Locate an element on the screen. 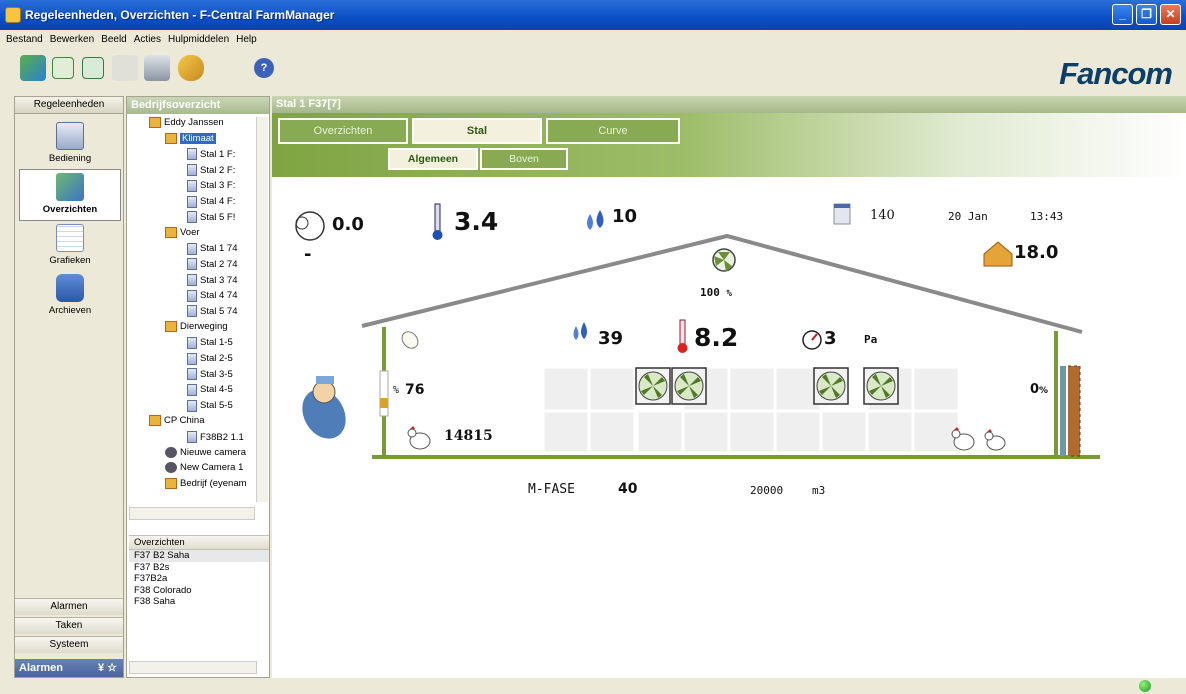 Image resolution: width=1186 pixels, height=694 pixels. tree-node: Stal 3-5 is located at coordinates (210, 374).